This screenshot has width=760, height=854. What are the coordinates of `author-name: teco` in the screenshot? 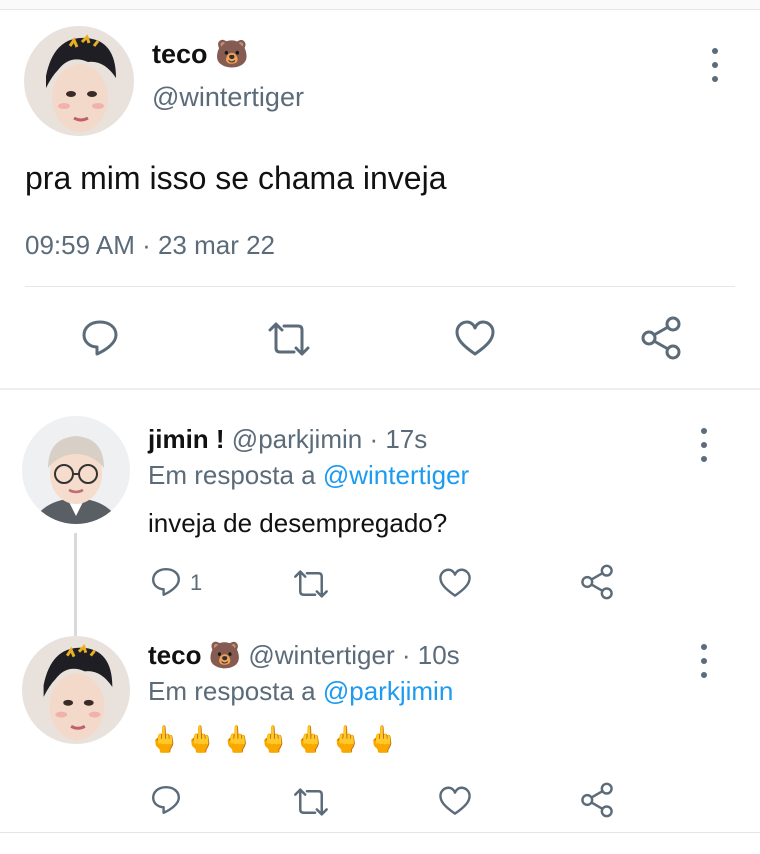 It's located at (174, 655).